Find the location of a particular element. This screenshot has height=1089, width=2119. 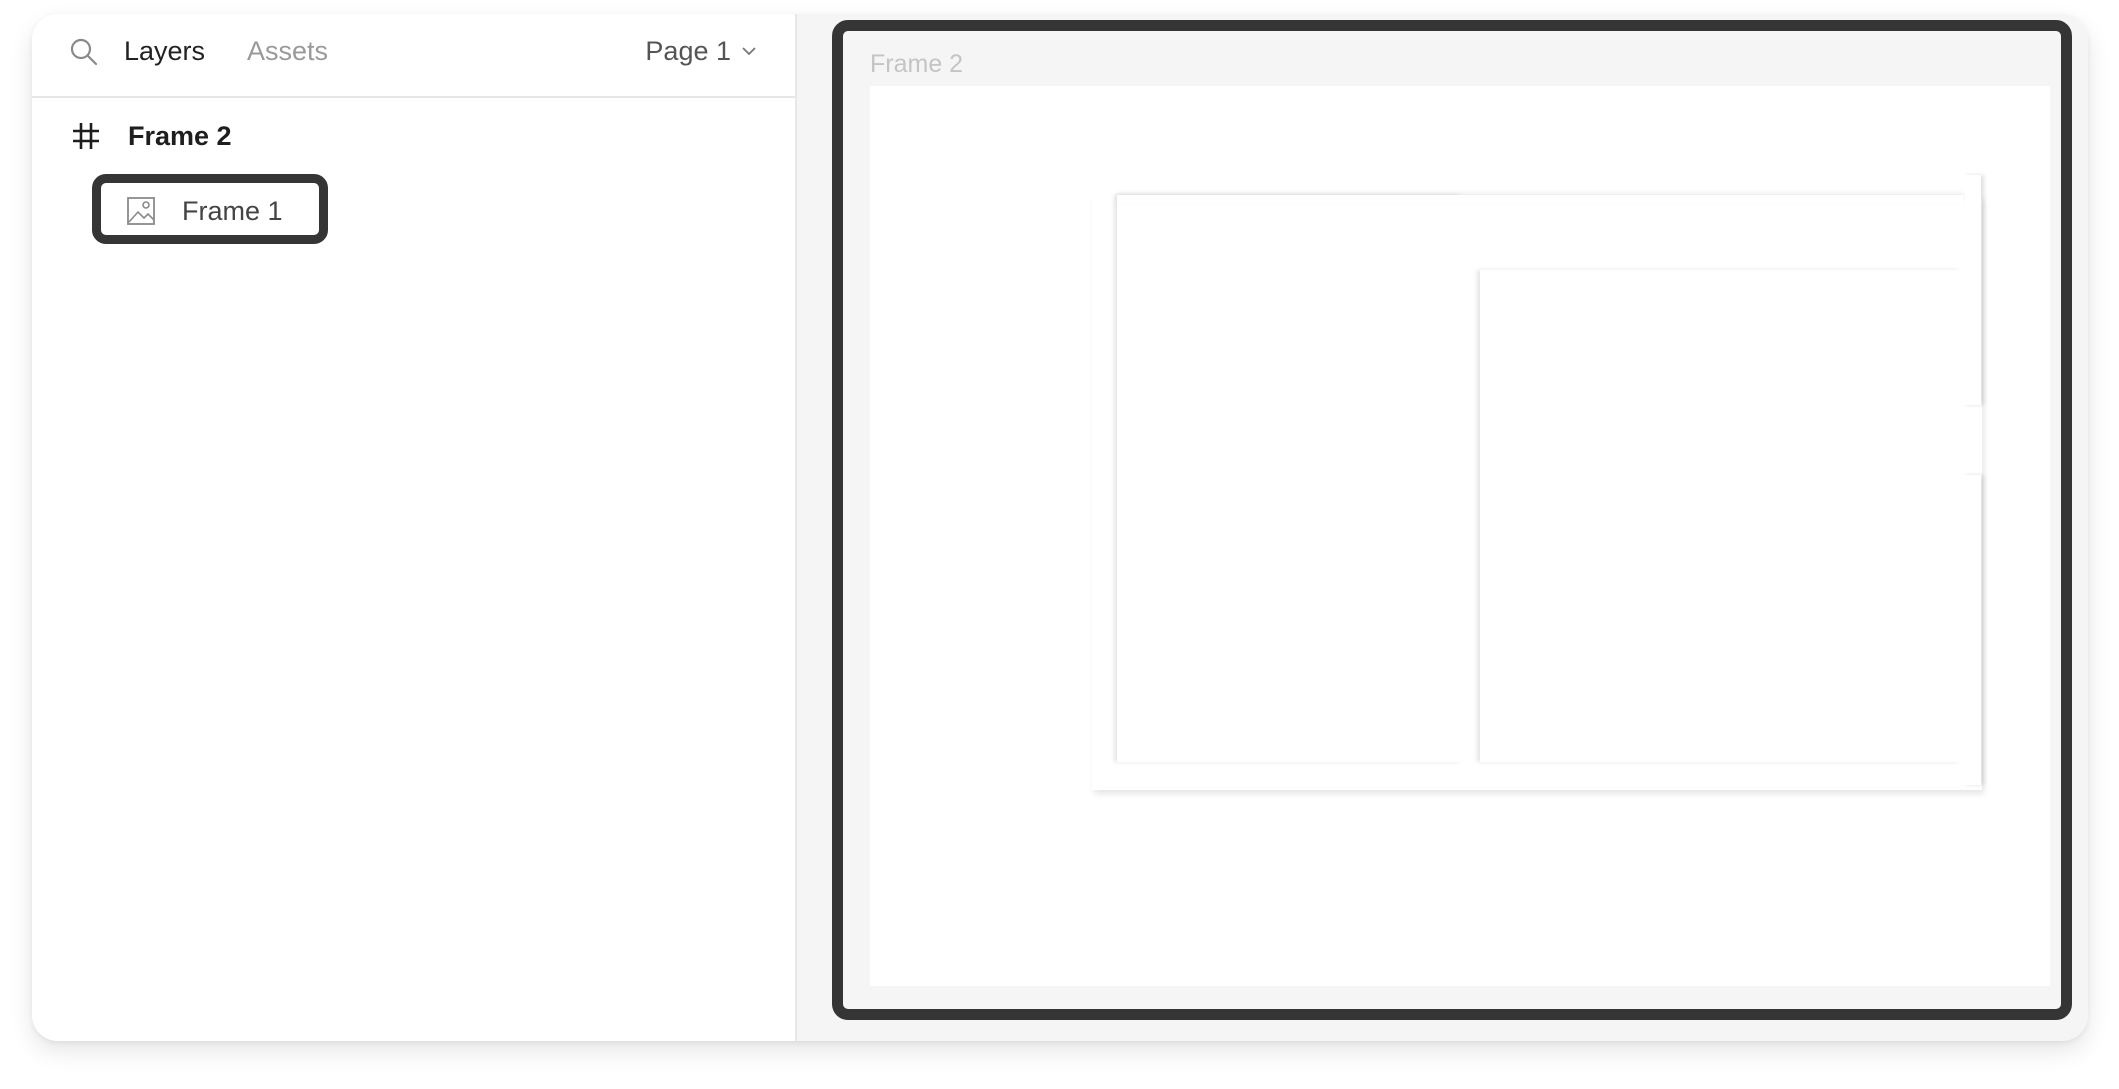

tab-layers: Layers is located at coordinates (164, 51).